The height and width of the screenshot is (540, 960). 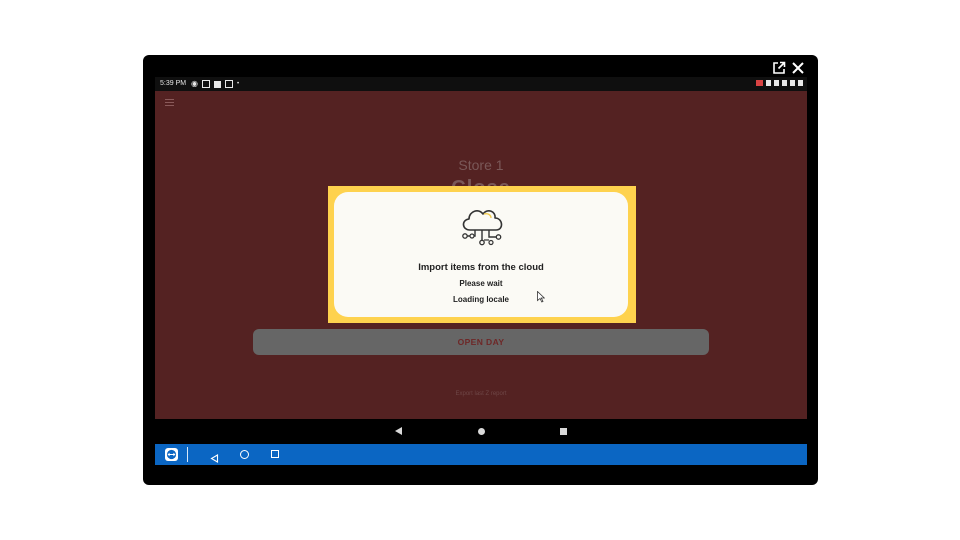 What do you see at coordinates (481, 342) in the screenshot?
I see `open-day-button: OPEN DAY` at bounding box center [481, 342].